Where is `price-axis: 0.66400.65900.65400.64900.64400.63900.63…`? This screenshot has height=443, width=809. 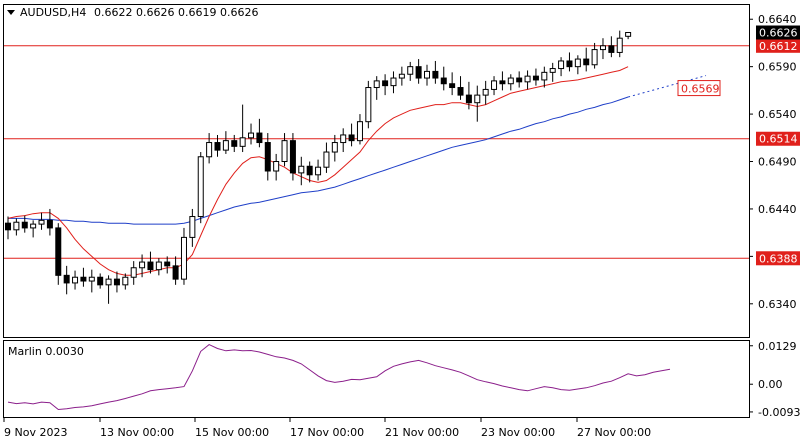
price-axis: 0.66400.65900.65400.64900.64400.63900.63… is located at coordinates (774, 162).